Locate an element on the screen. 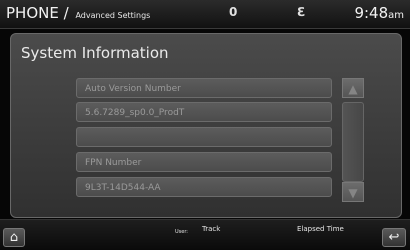 This screenshot has width=410, height=250. page-title: PHONE / Advanced Settings is located at coordinates (78, 13).